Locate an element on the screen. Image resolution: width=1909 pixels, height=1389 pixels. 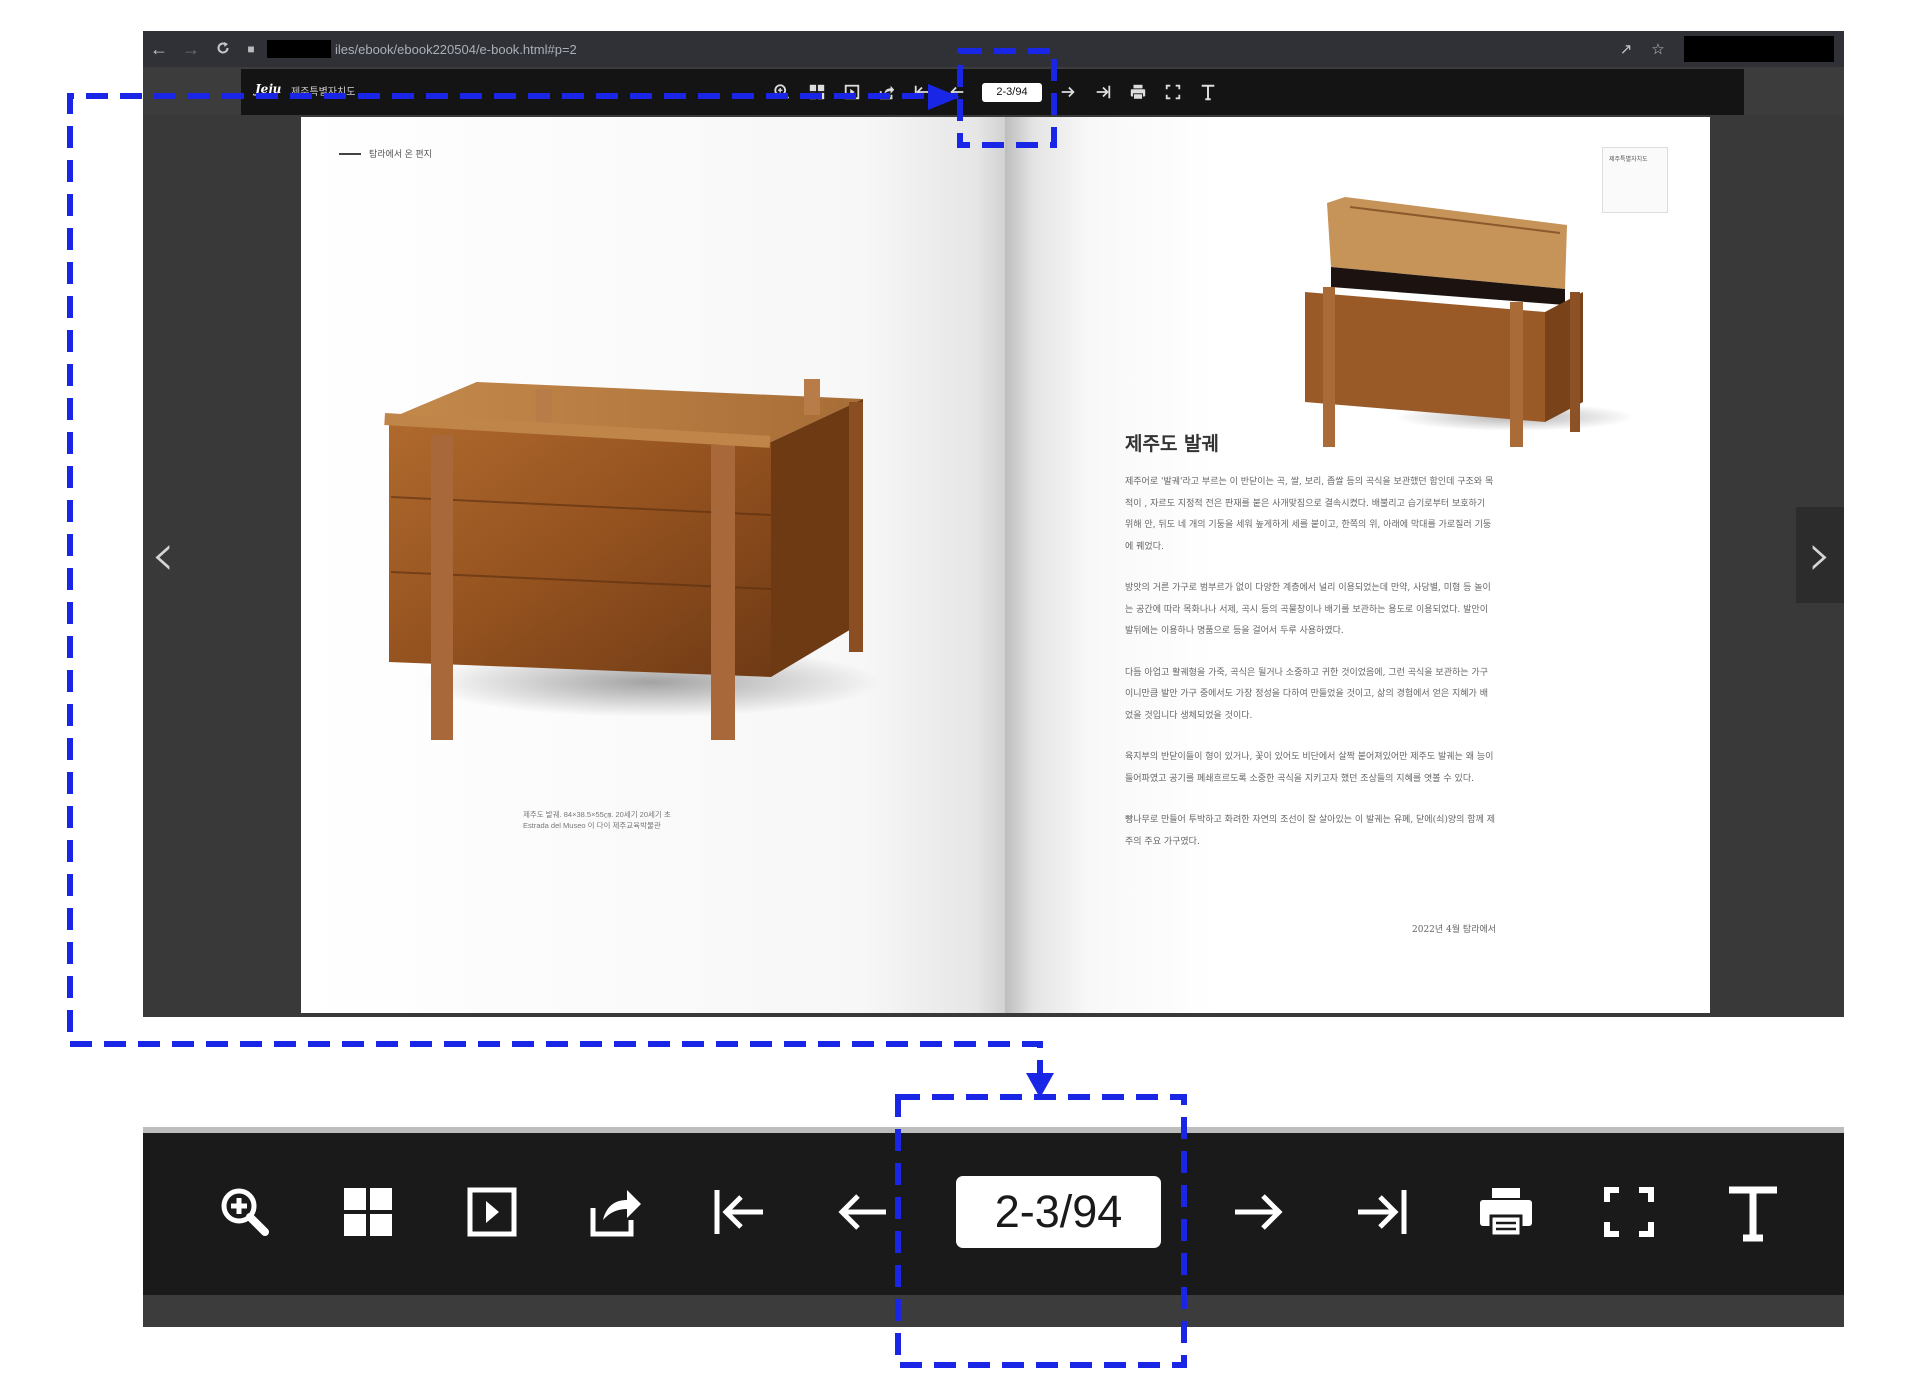
thumbnails-button-large is located at coordinates (369, 1212).